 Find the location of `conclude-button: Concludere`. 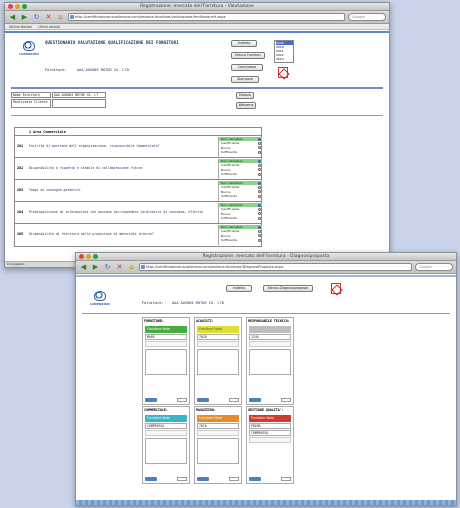

conclude-button: Concludere is located at coordinates (247, 67).